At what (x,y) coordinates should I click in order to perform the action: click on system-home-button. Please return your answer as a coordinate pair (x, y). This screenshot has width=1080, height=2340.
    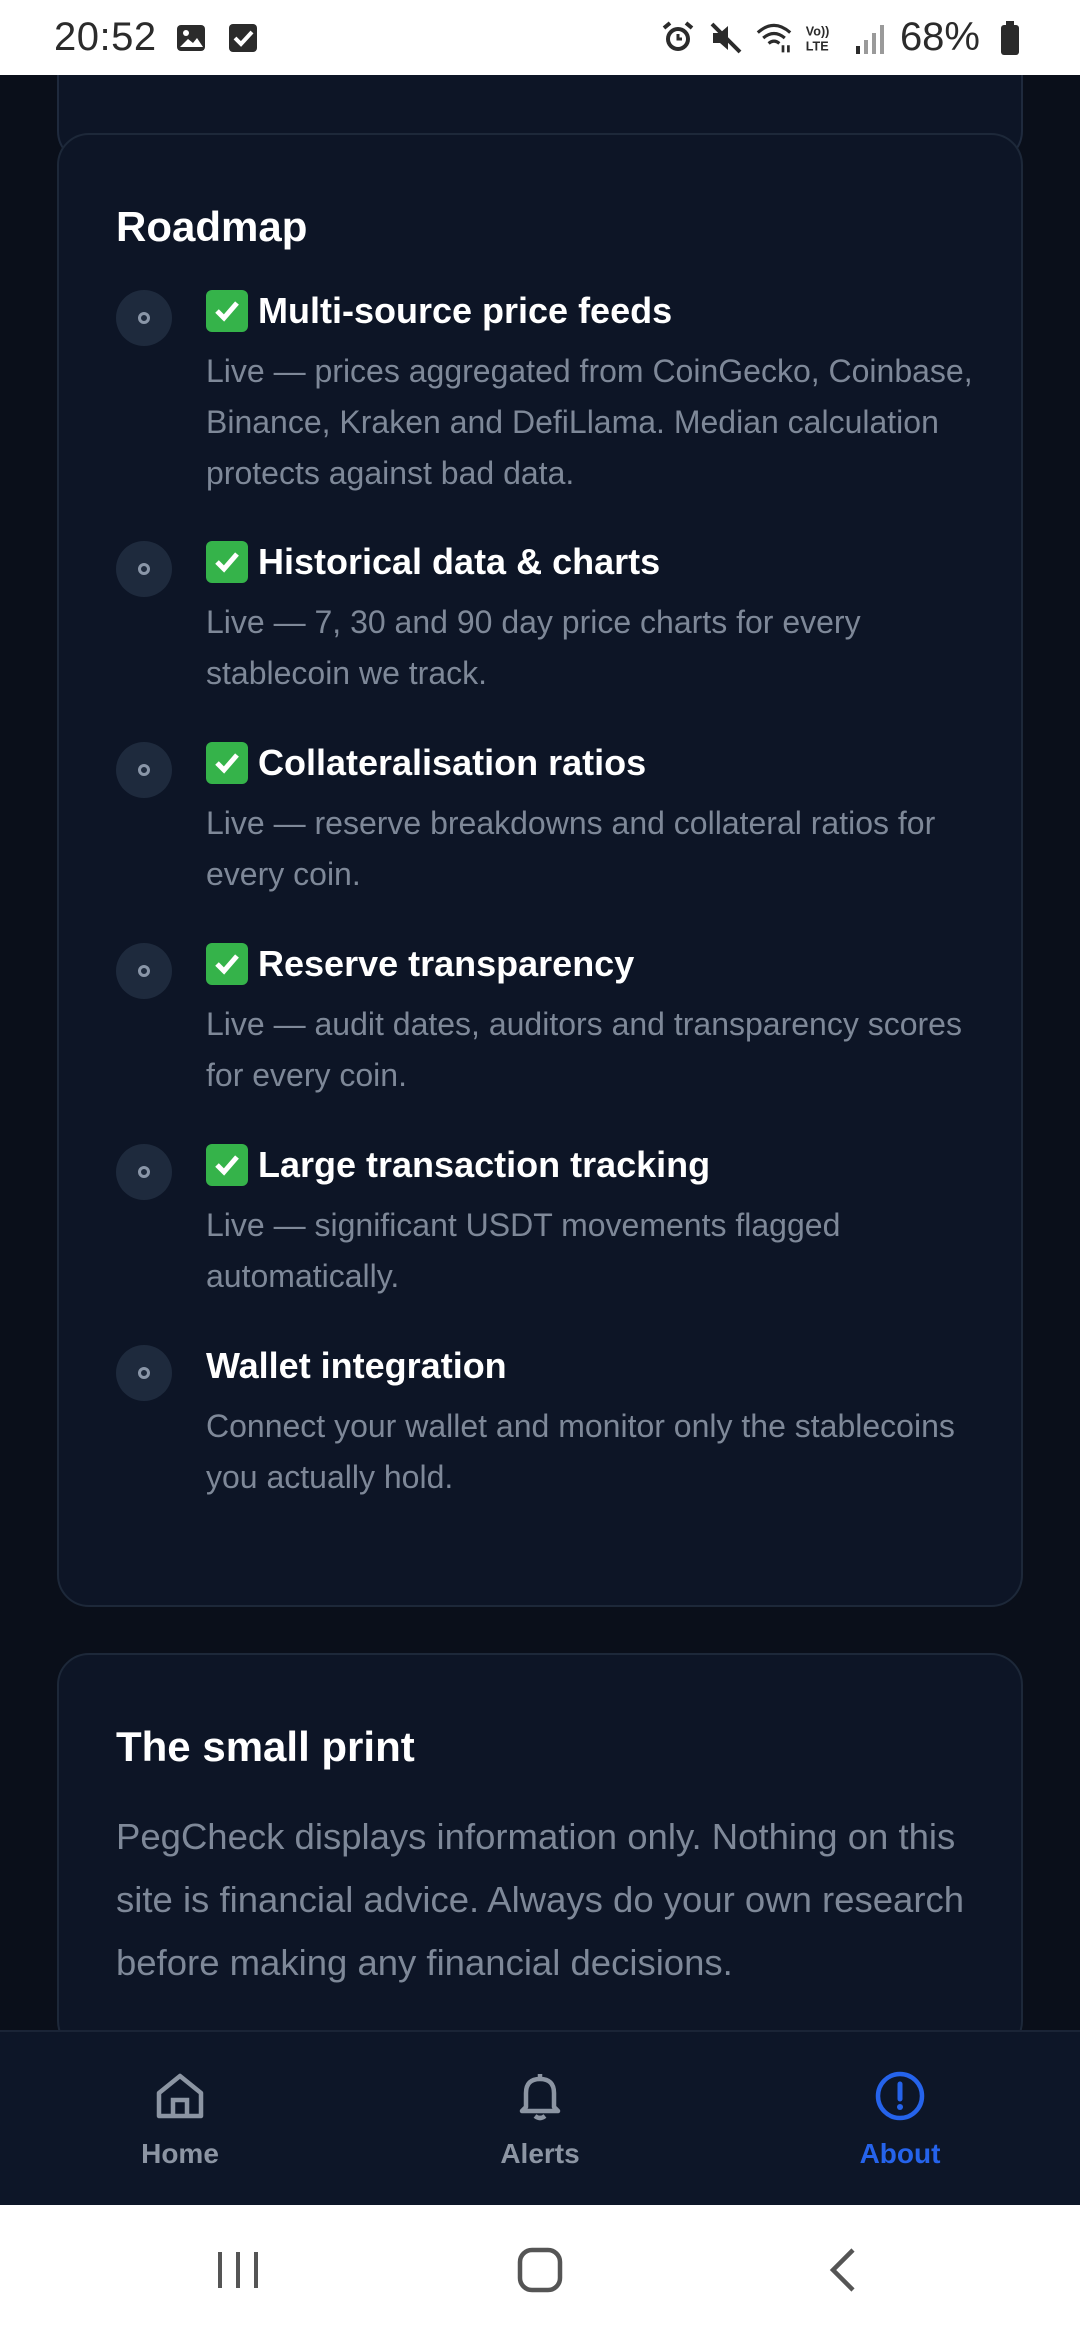
    Looking at the image, I should click on (540, 2272).